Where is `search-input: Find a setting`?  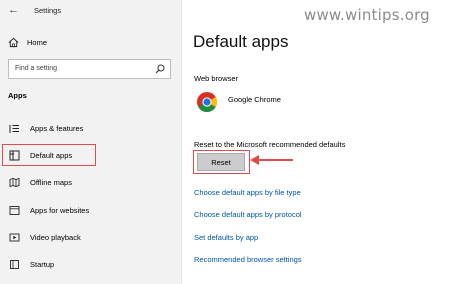
search-input: Find a setting is located at coordinates (89, 69).